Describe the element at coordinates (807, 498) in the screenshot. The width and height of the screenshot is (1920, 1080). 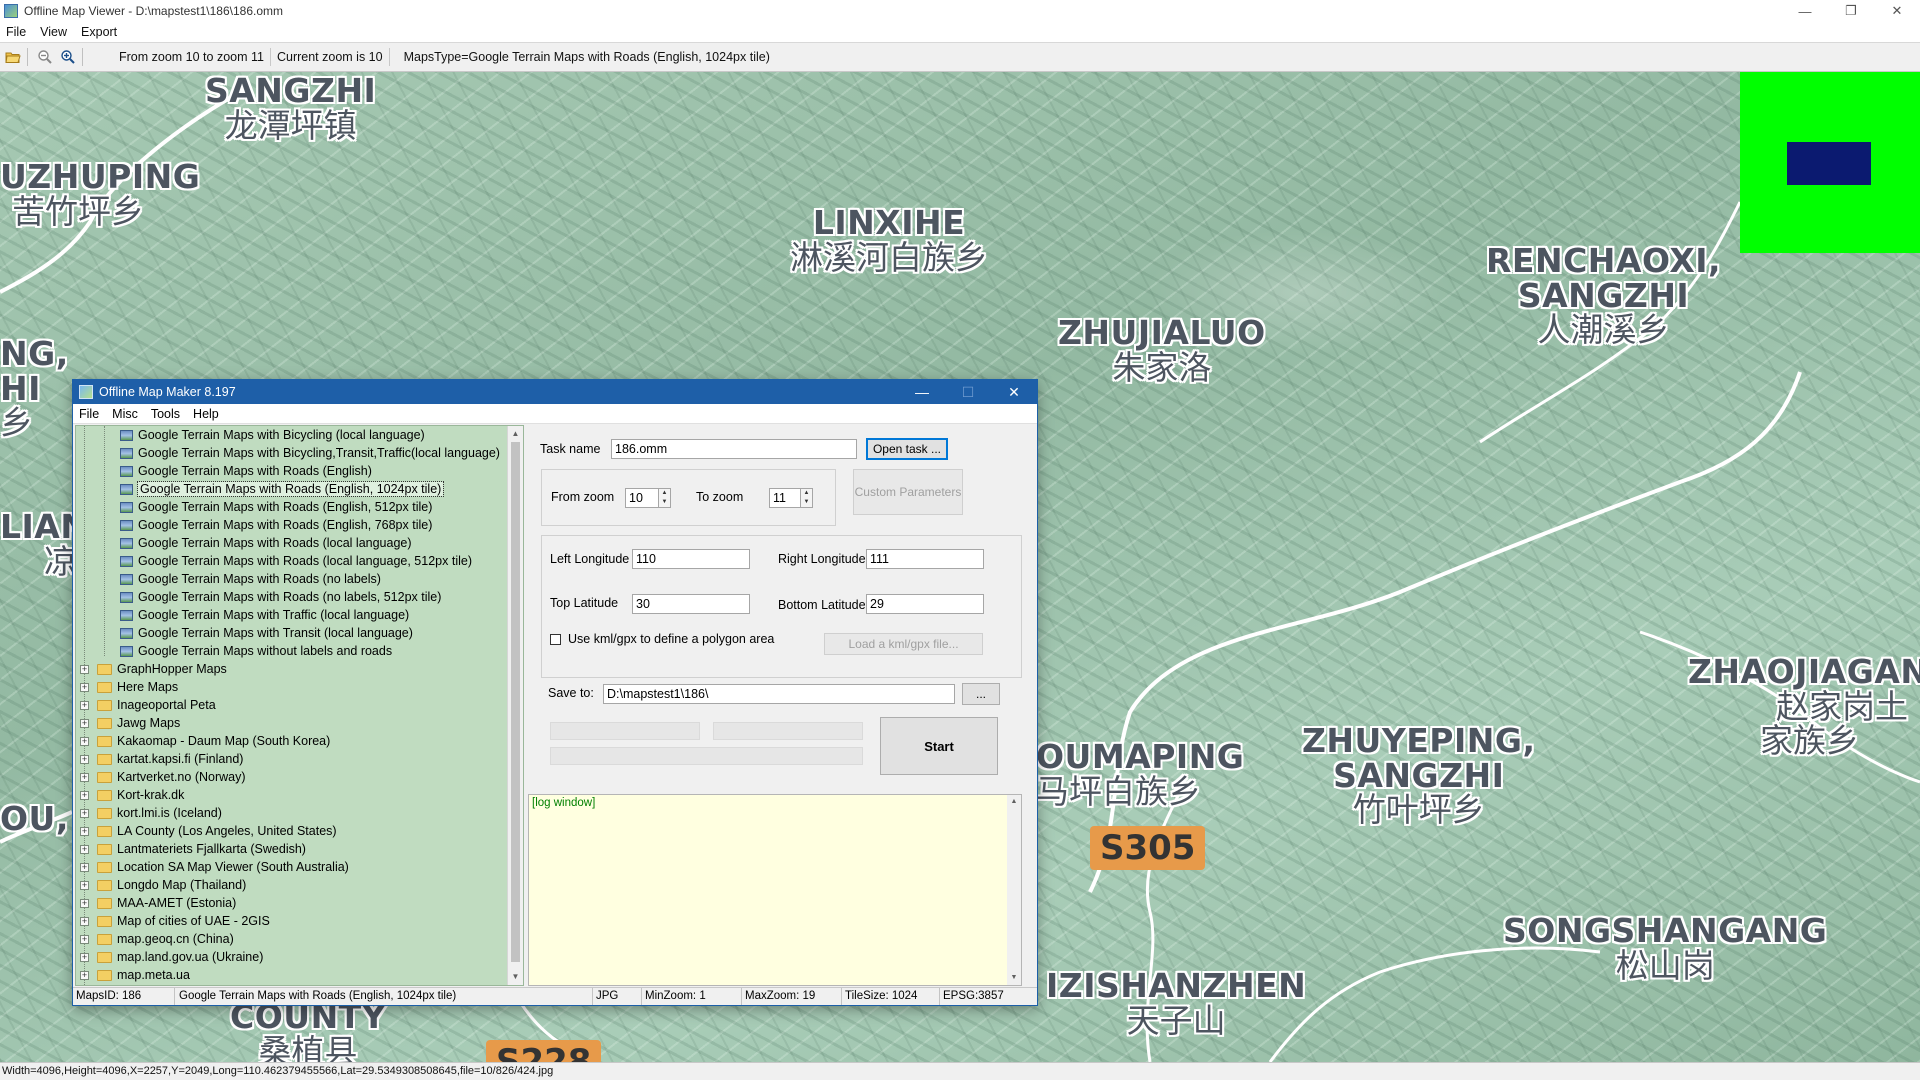
I see `to-zoom-stepper: ▲ ▼` at that location.